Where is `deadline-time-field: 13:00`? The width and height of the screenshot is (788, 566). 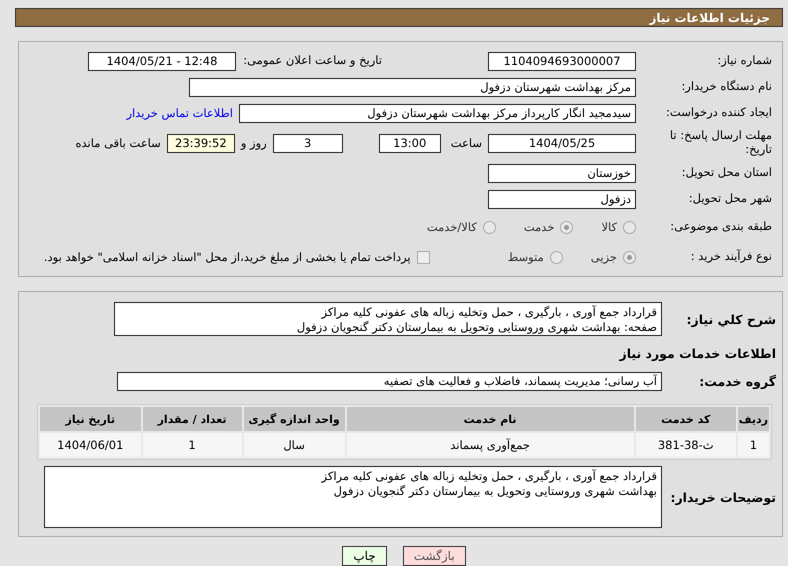
deadline-time-field: 13:00 is located at coordinates (409, 143).